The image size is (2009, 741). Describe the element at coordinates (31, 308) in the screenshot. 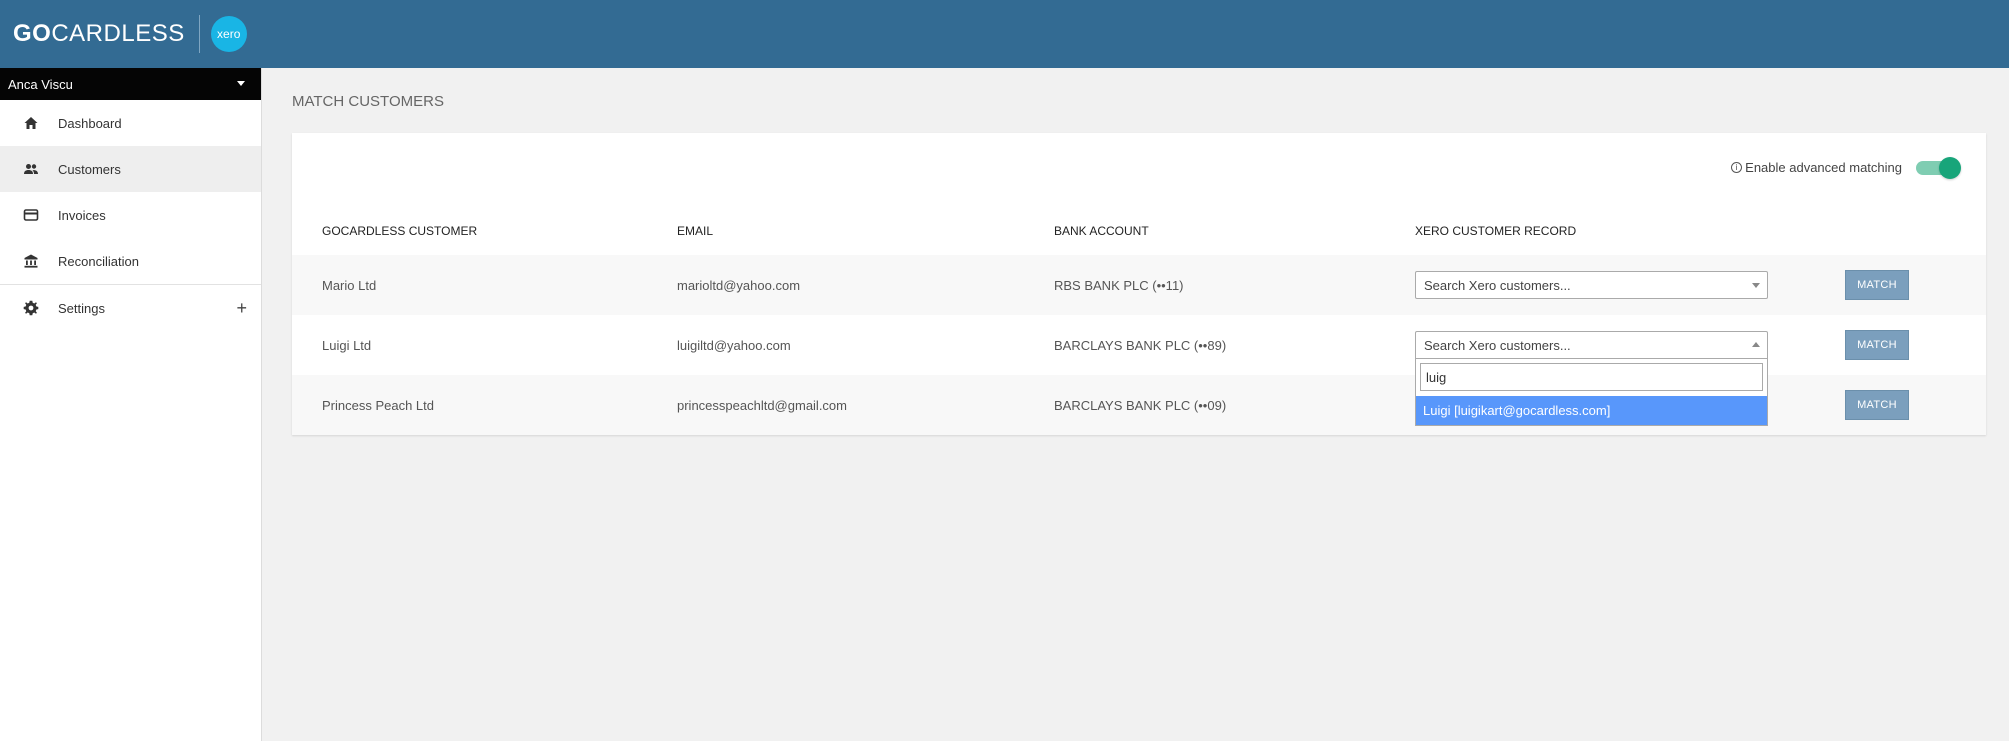

I see `gear-icon` at that location.